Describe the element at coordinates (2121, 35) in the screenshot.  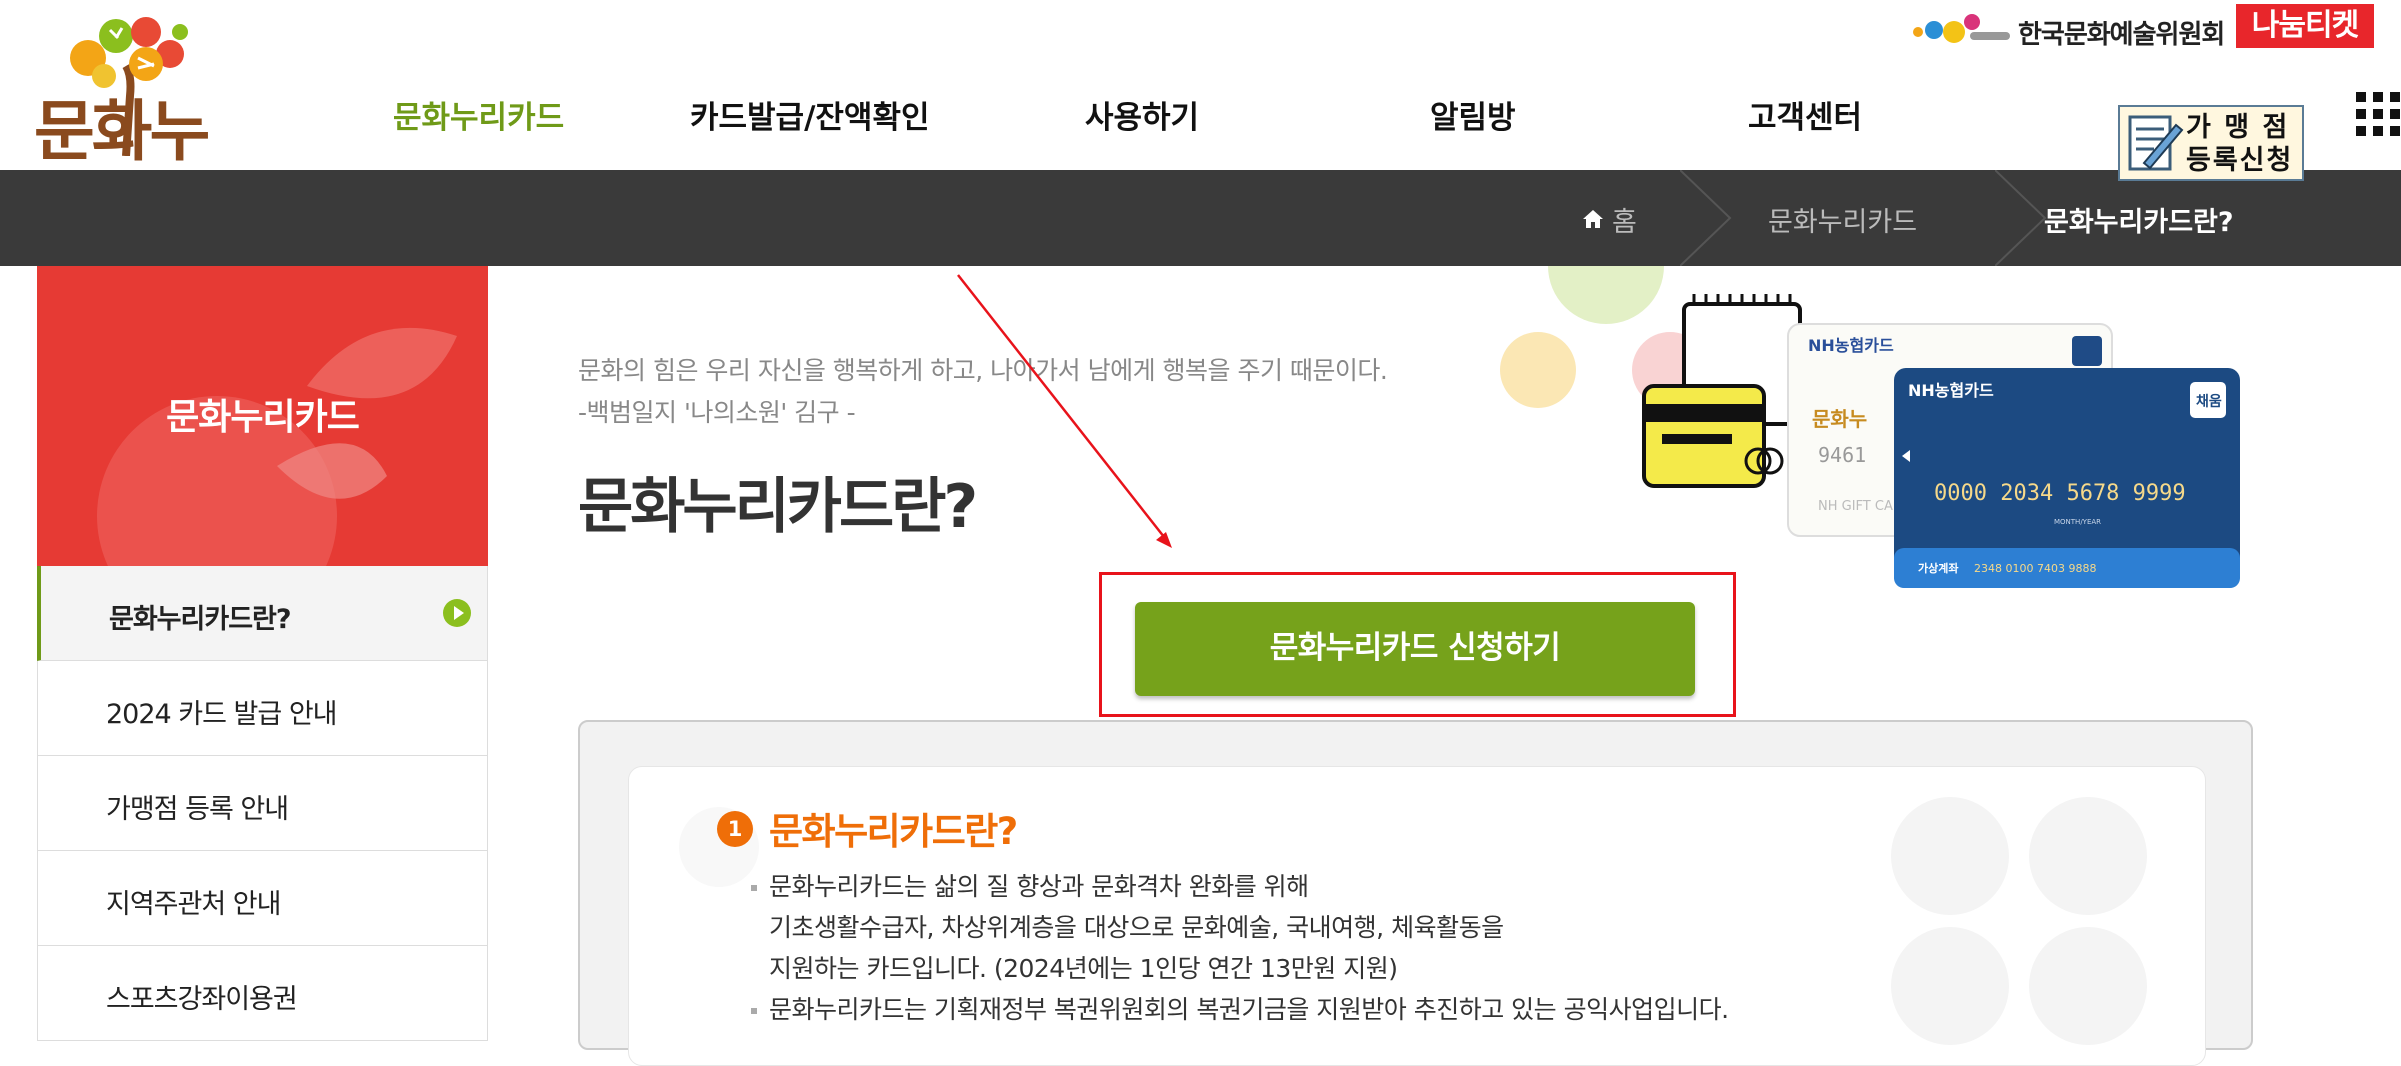
I see `arko-name: 한국문화예술위원회` at that location.